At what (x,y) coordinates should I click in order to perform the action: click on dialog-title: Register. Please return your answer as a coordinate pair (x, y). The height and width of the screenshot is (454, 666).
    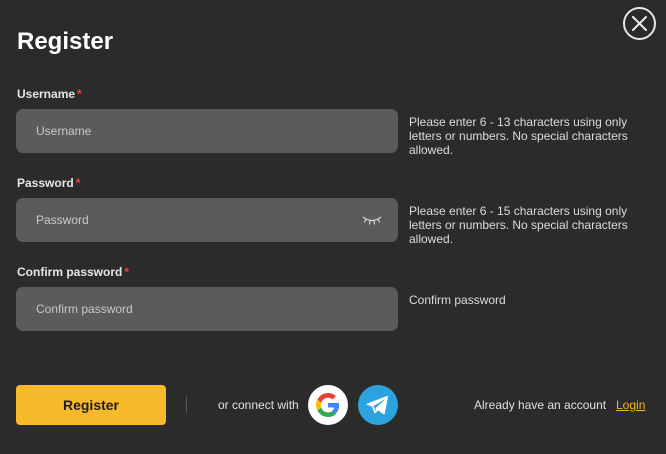
    Looking at the image, I should click on (65, 41).